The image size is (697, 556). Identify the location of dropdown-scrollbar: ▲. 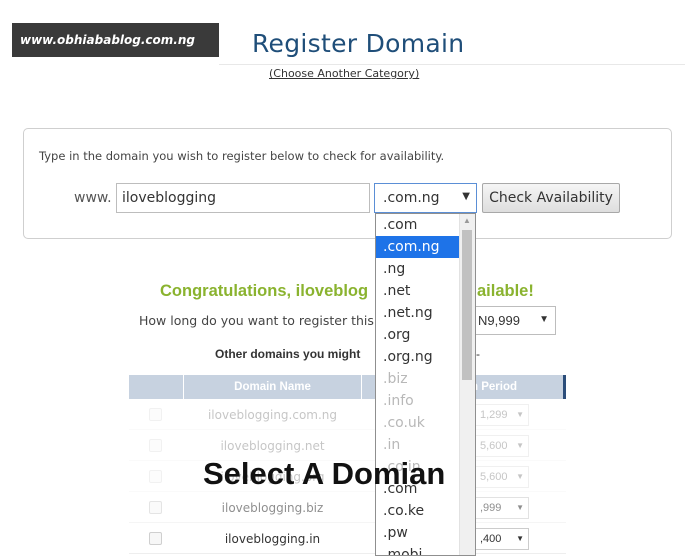
(467, 384).